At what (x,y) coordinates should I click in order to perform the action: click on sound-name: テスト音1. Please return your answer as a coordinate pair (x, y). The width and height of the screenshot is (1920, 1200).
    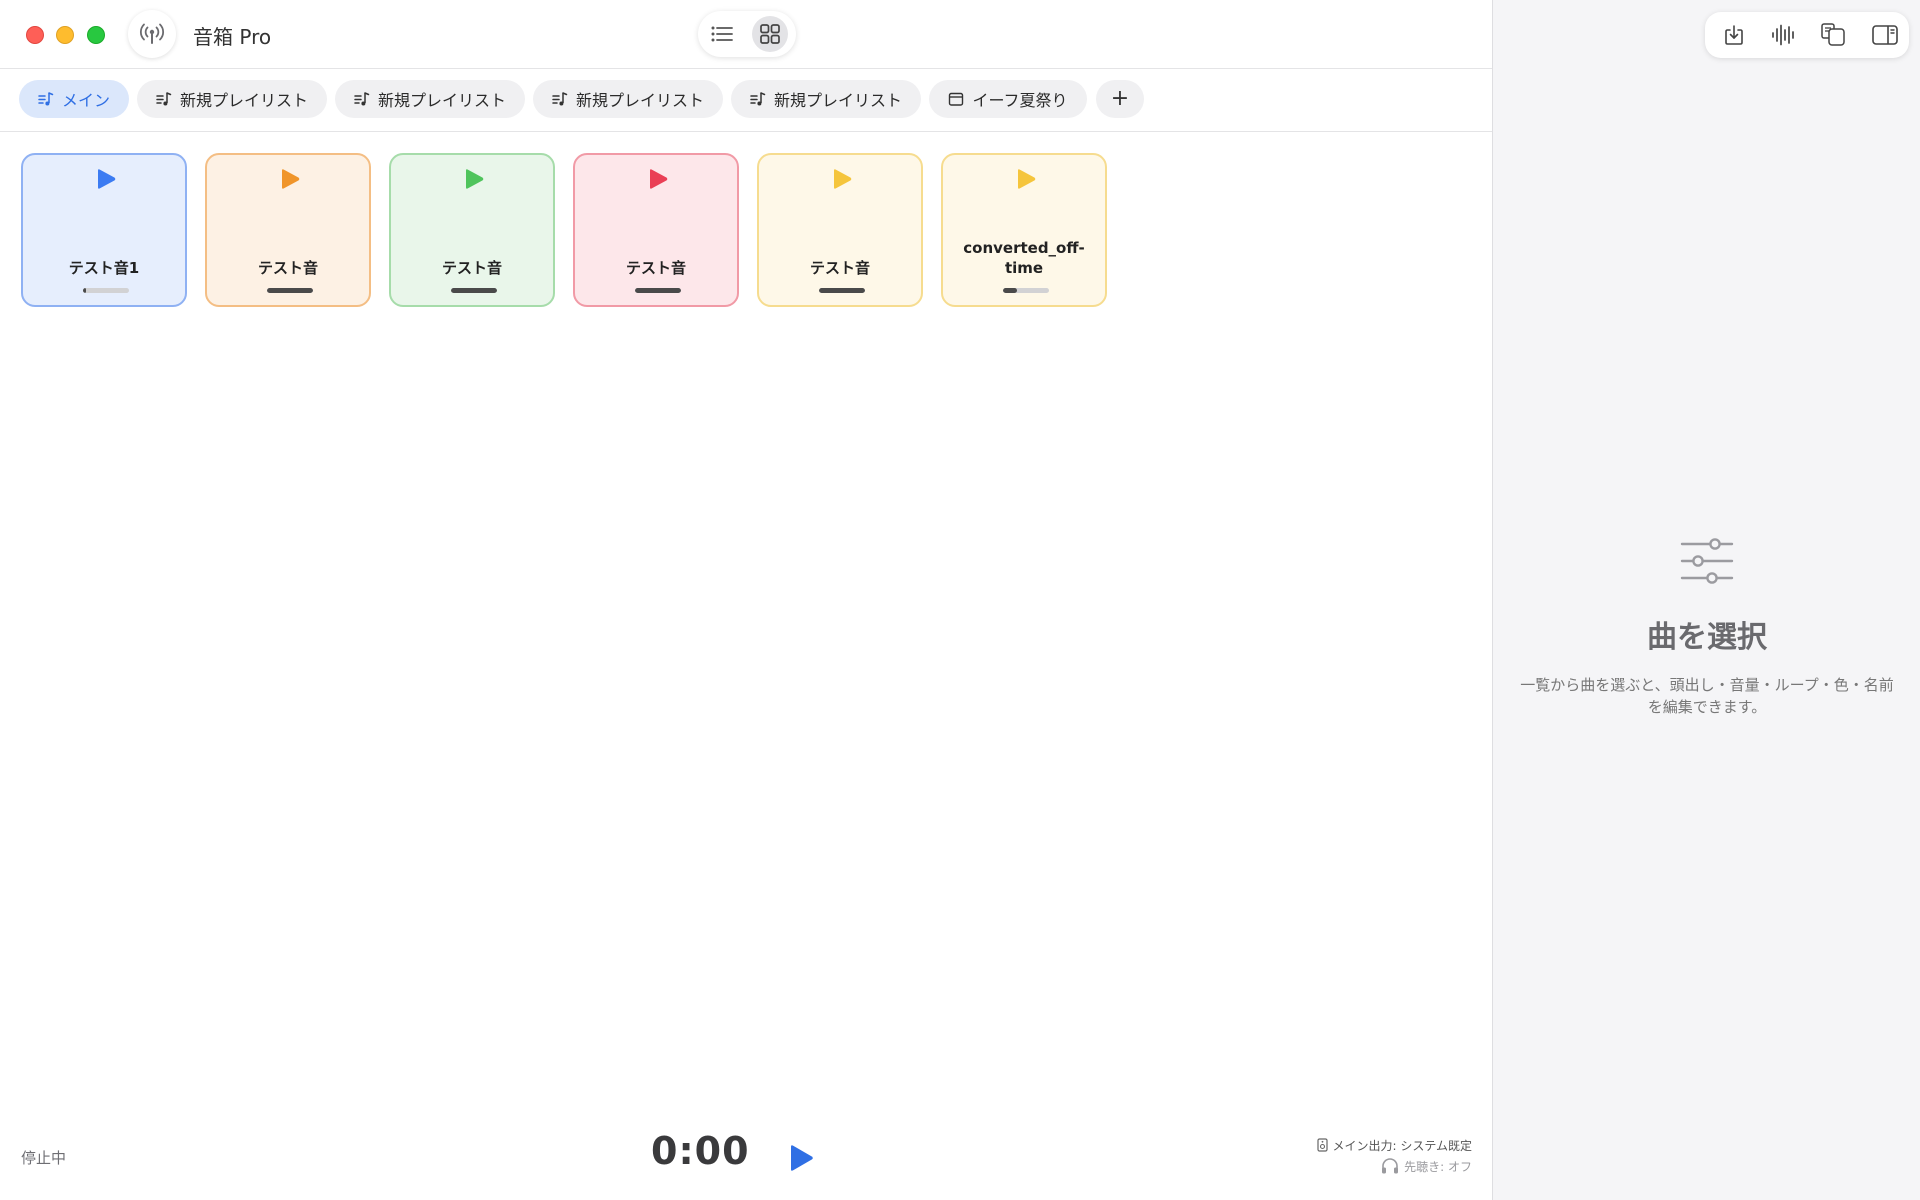
    Looking at the image, I should click on (104, 268).